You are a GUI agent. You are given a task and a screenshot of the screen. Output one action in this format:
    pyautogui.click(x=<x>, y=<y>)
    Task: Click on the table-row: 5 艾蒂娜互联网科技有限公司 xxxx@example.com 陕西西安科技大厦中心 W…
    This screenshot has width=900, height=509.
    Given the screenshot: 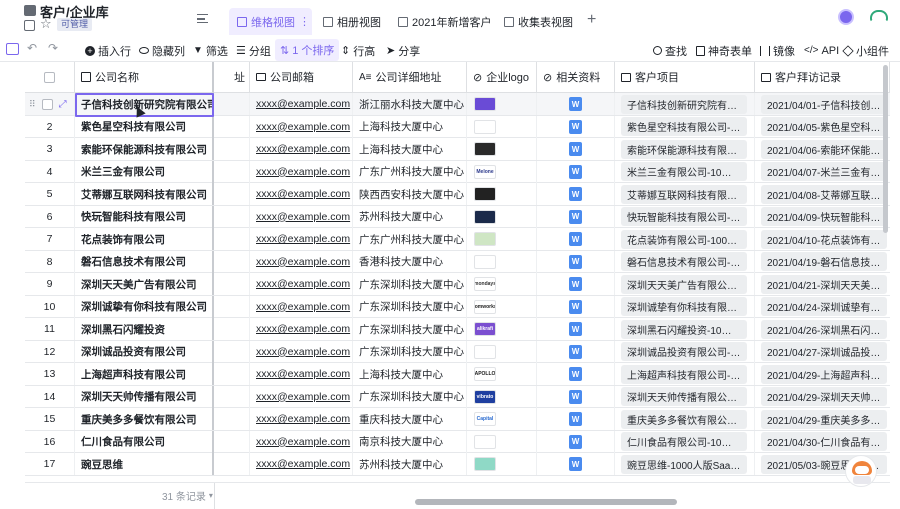 What is the action you would take?
    pyautogui.click(x=457, y=194)
    